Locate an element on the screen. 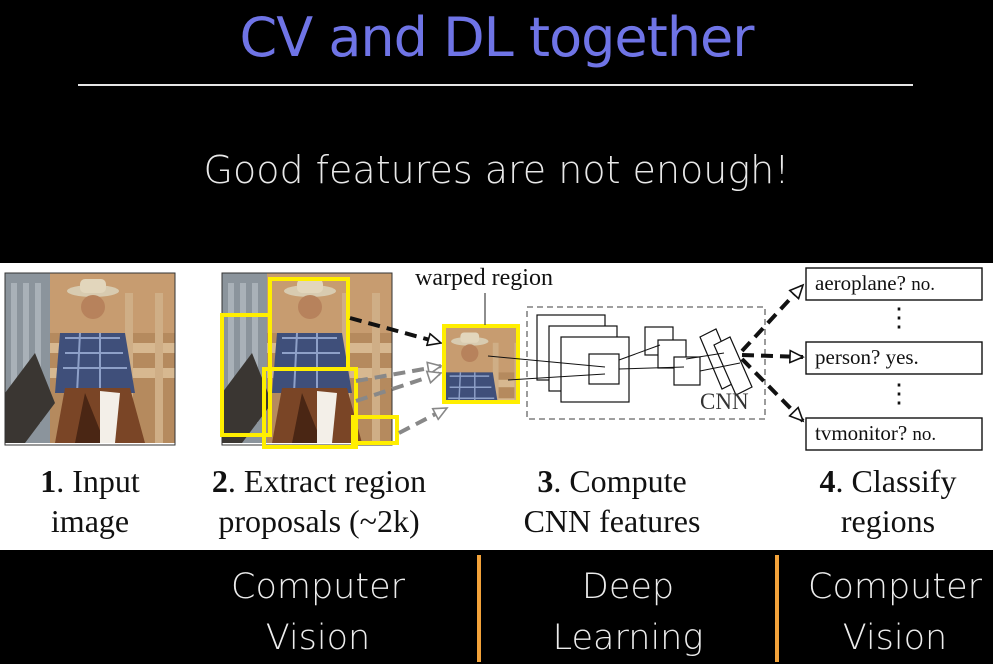 This screenshot has width=993, height=664. step-4-caption: 4. Classify regions is located at coordinates (888, 501).